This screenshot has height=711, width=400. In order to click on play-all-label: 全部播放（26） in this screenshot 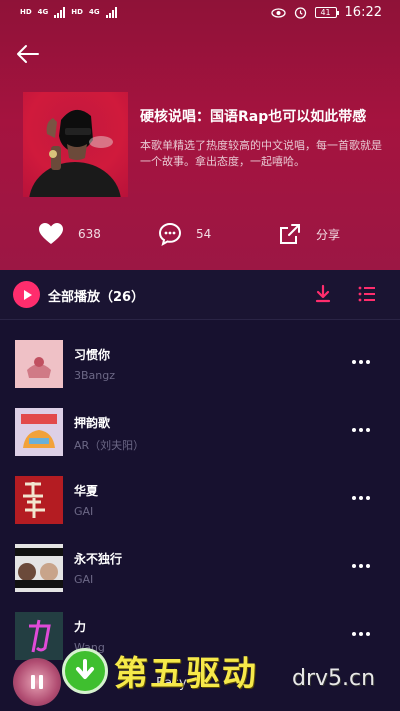, I will do `click(96, 295)`.